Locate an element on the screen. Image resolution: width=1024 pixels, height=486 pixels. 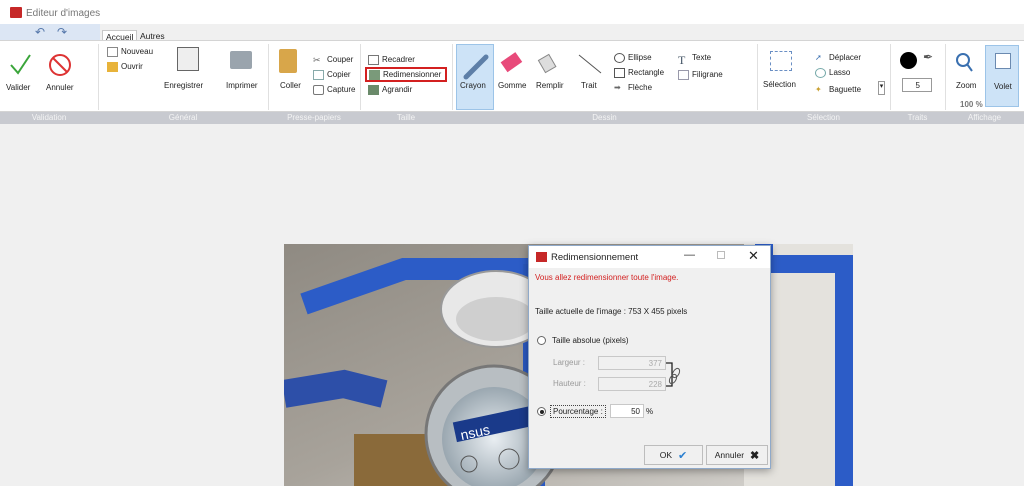
fleche-label: Flèche is located at coordinates (640, 87).